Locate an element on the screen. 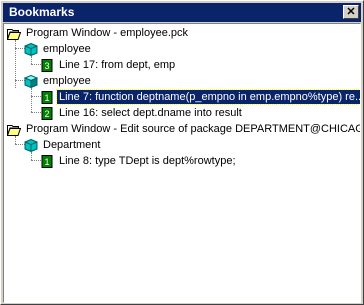 The image size is (364, 305). svg-text: 2 is located at coordinates (46, 114).